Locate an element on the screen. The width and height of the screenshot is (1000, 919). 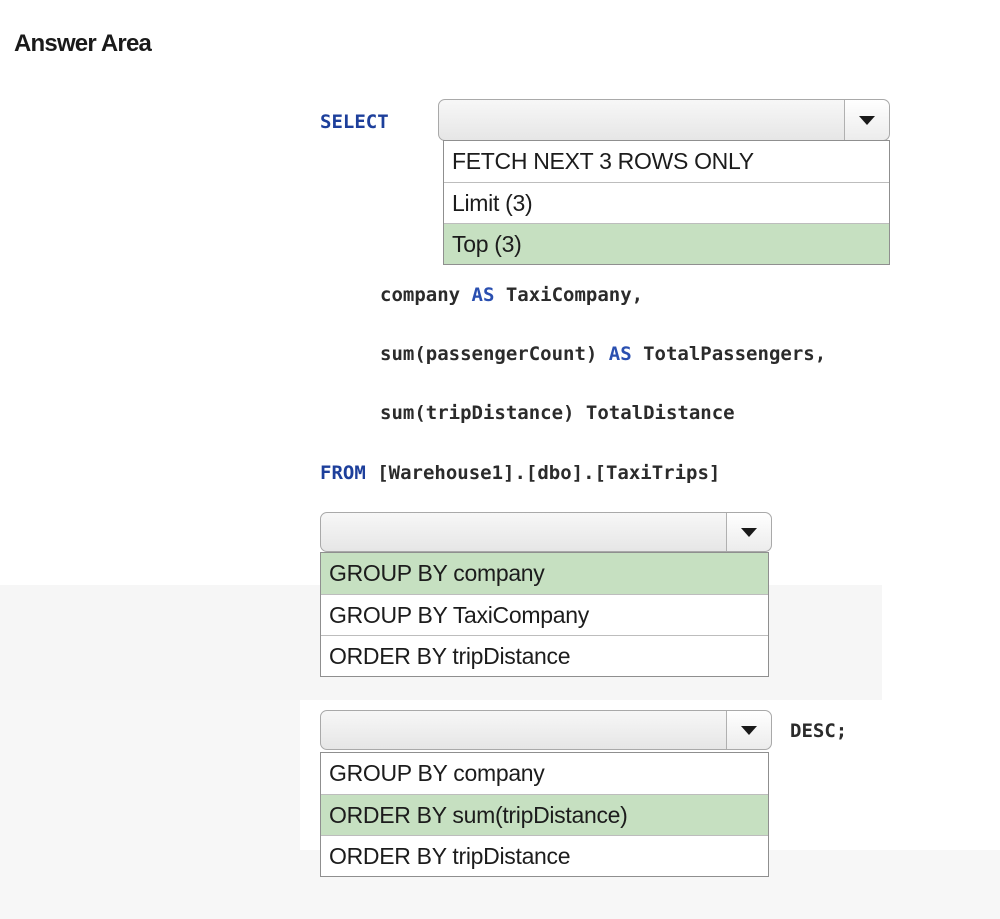
dropdown-order-clause is located at coordinates (546, 730).